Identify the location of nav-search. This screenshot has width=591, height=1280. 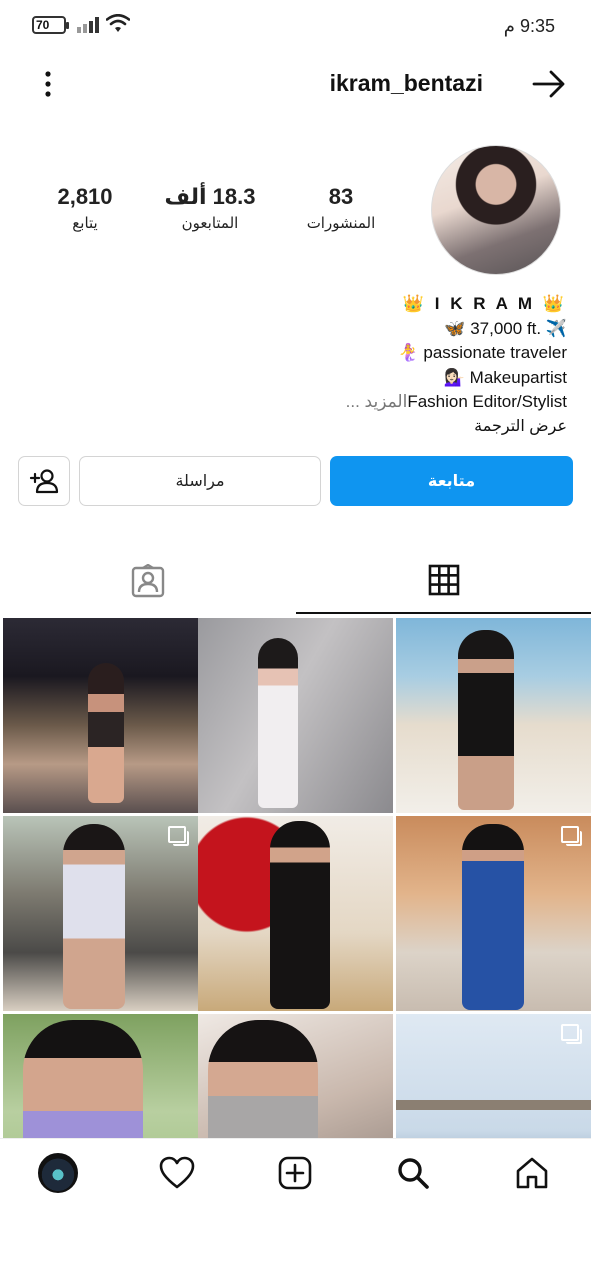
(413, 1173).